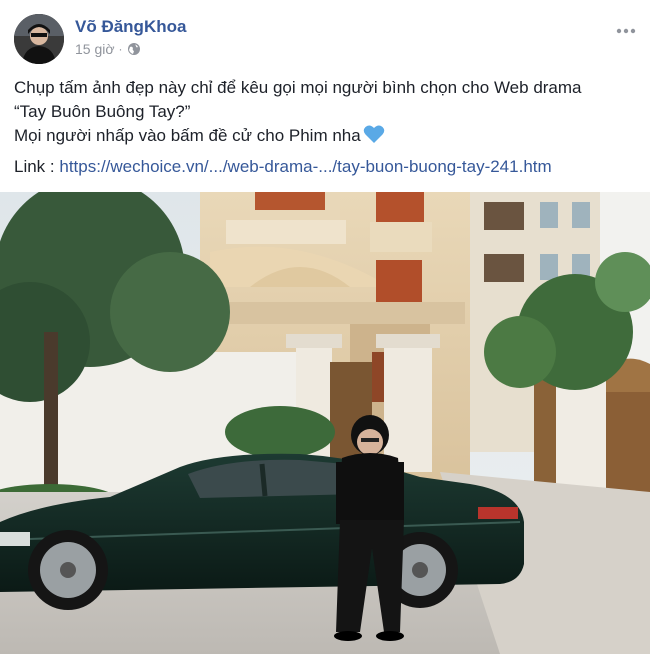 The width and height of the screenshot is (650, 654). I want to click on post-time: 15 giờ, so click(95, 49).